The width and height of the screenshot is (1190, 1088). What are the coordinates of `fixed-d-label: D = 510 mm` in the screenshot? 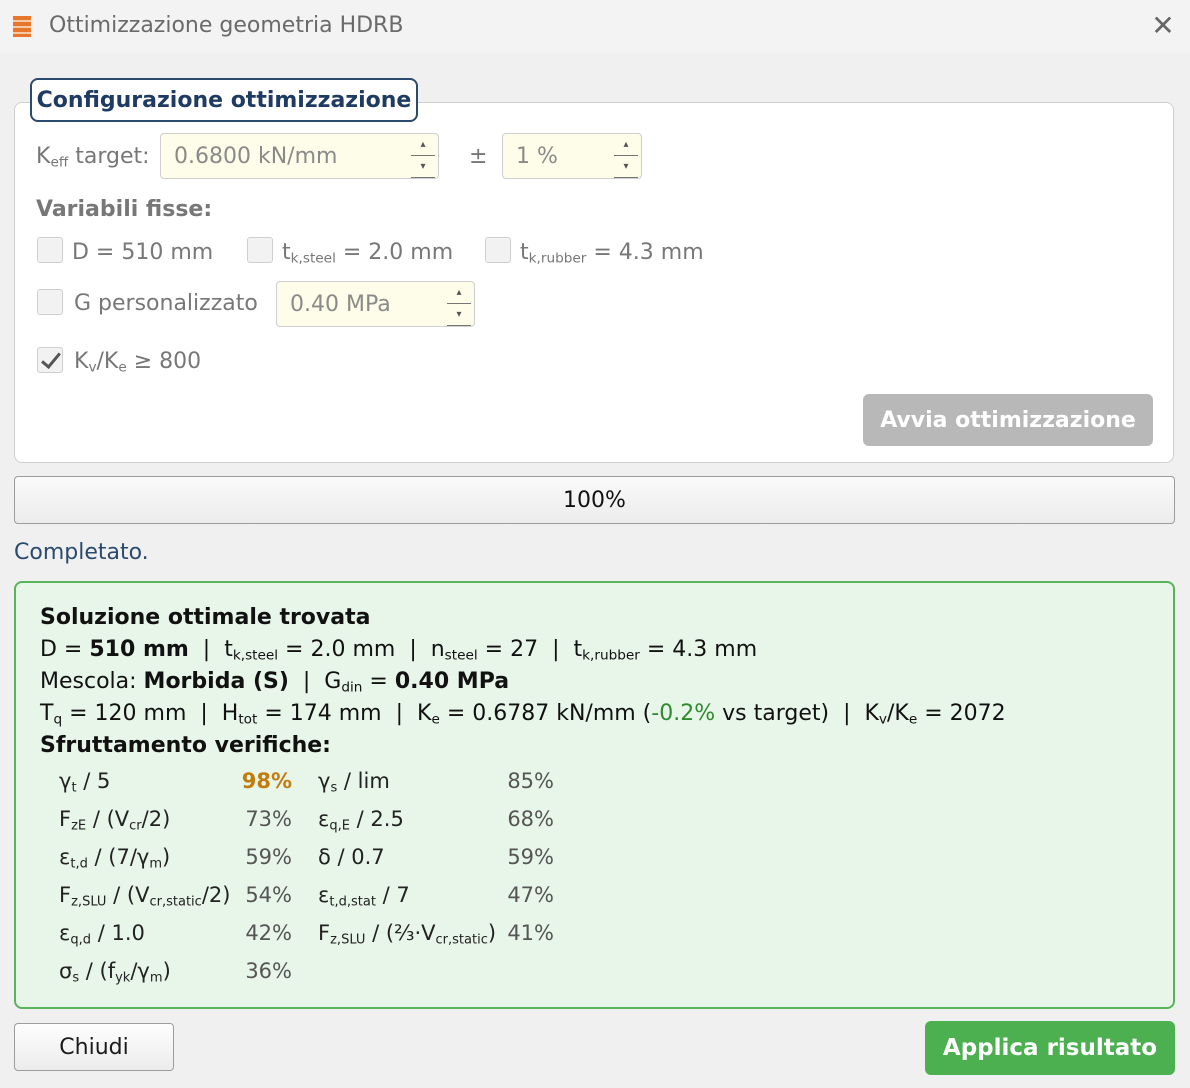 It's located at (143, 252).